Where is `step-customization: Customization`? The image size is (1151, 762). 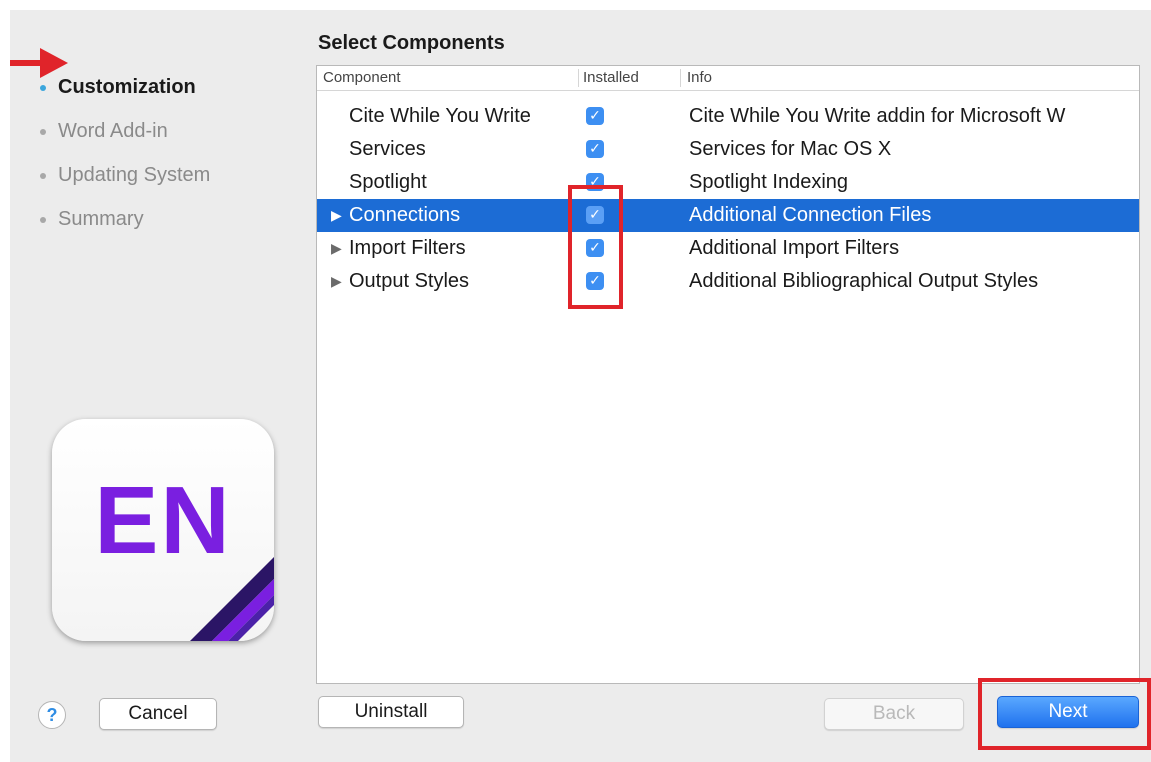 step-customization: Customization is located at coordinates (121, 94).